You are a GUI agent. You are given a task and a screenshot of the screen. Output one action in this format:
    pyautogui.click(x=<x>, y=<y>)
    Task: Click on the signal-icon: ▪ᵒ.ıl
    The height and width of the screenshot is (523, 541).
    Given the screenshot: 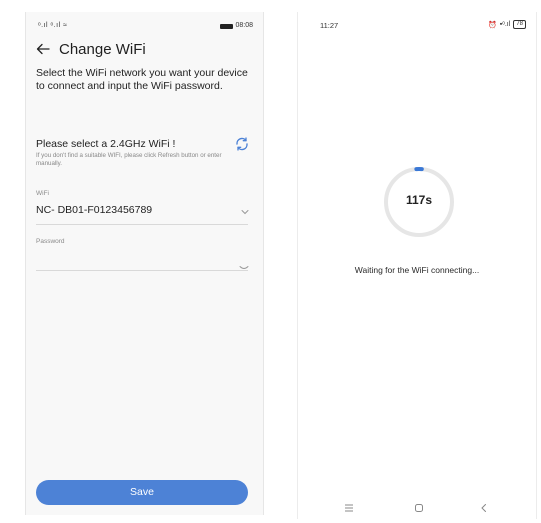 What is the action you would take?
    pyautogui.click(x=505, y=24)
    